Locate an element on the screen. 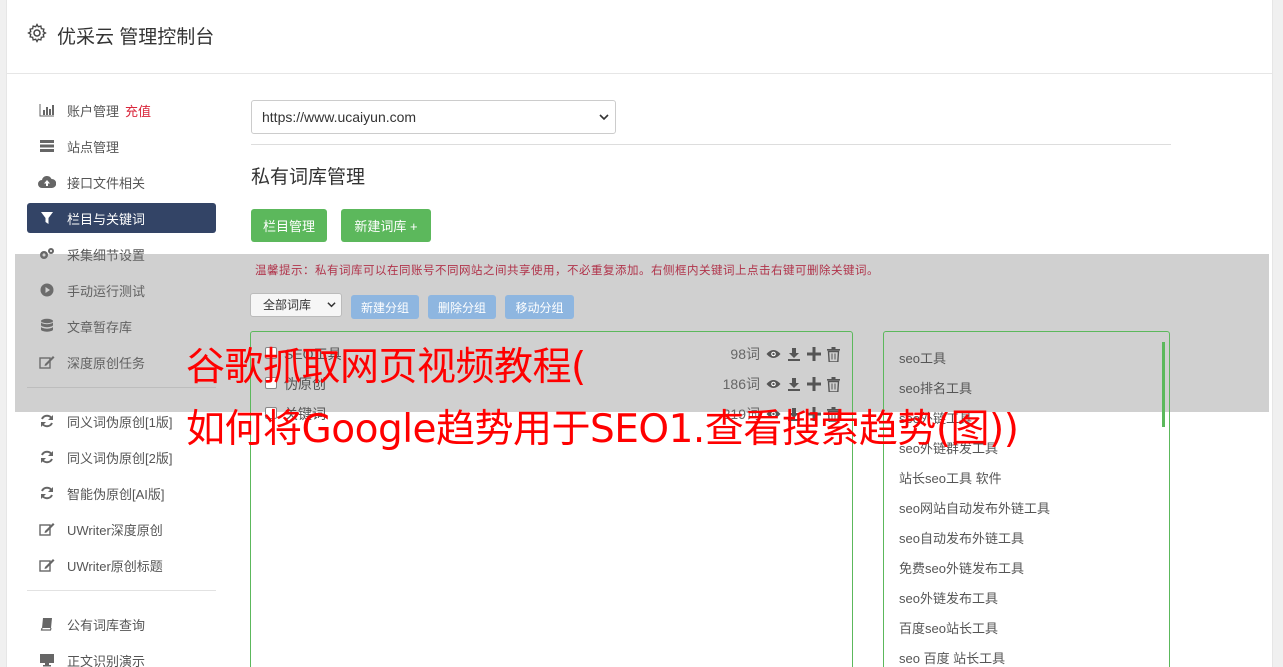 Image resolution: width=1283 pixels, height=667 pixels. sidebar-item-uwriter-title: UWriter原创标题 is located at coordinates (121, 565).